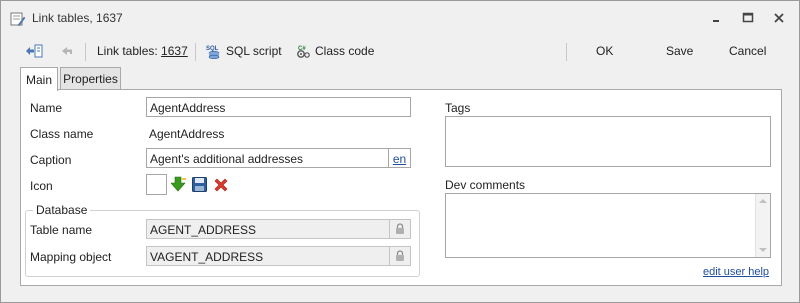  I want to click on caption-language-button: en, so click(399, 158).